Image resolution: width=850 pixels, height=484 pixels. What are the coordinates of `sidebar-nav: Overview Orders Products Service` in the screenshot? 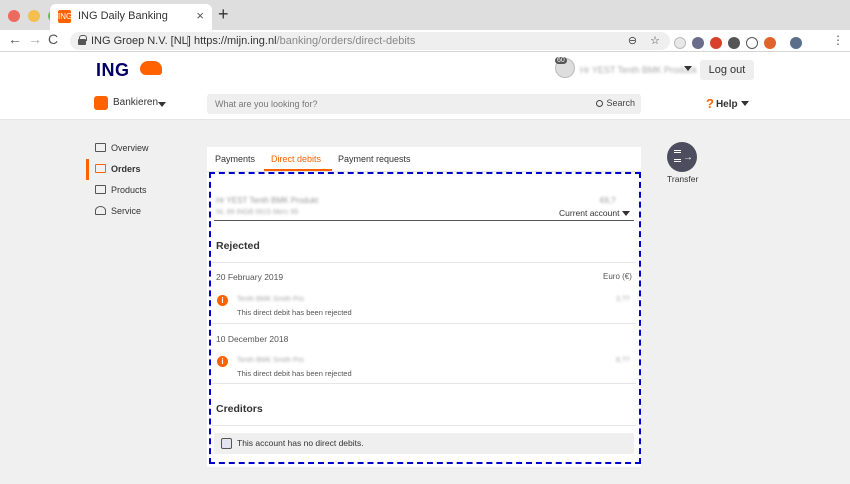 It's located at (141, 180).